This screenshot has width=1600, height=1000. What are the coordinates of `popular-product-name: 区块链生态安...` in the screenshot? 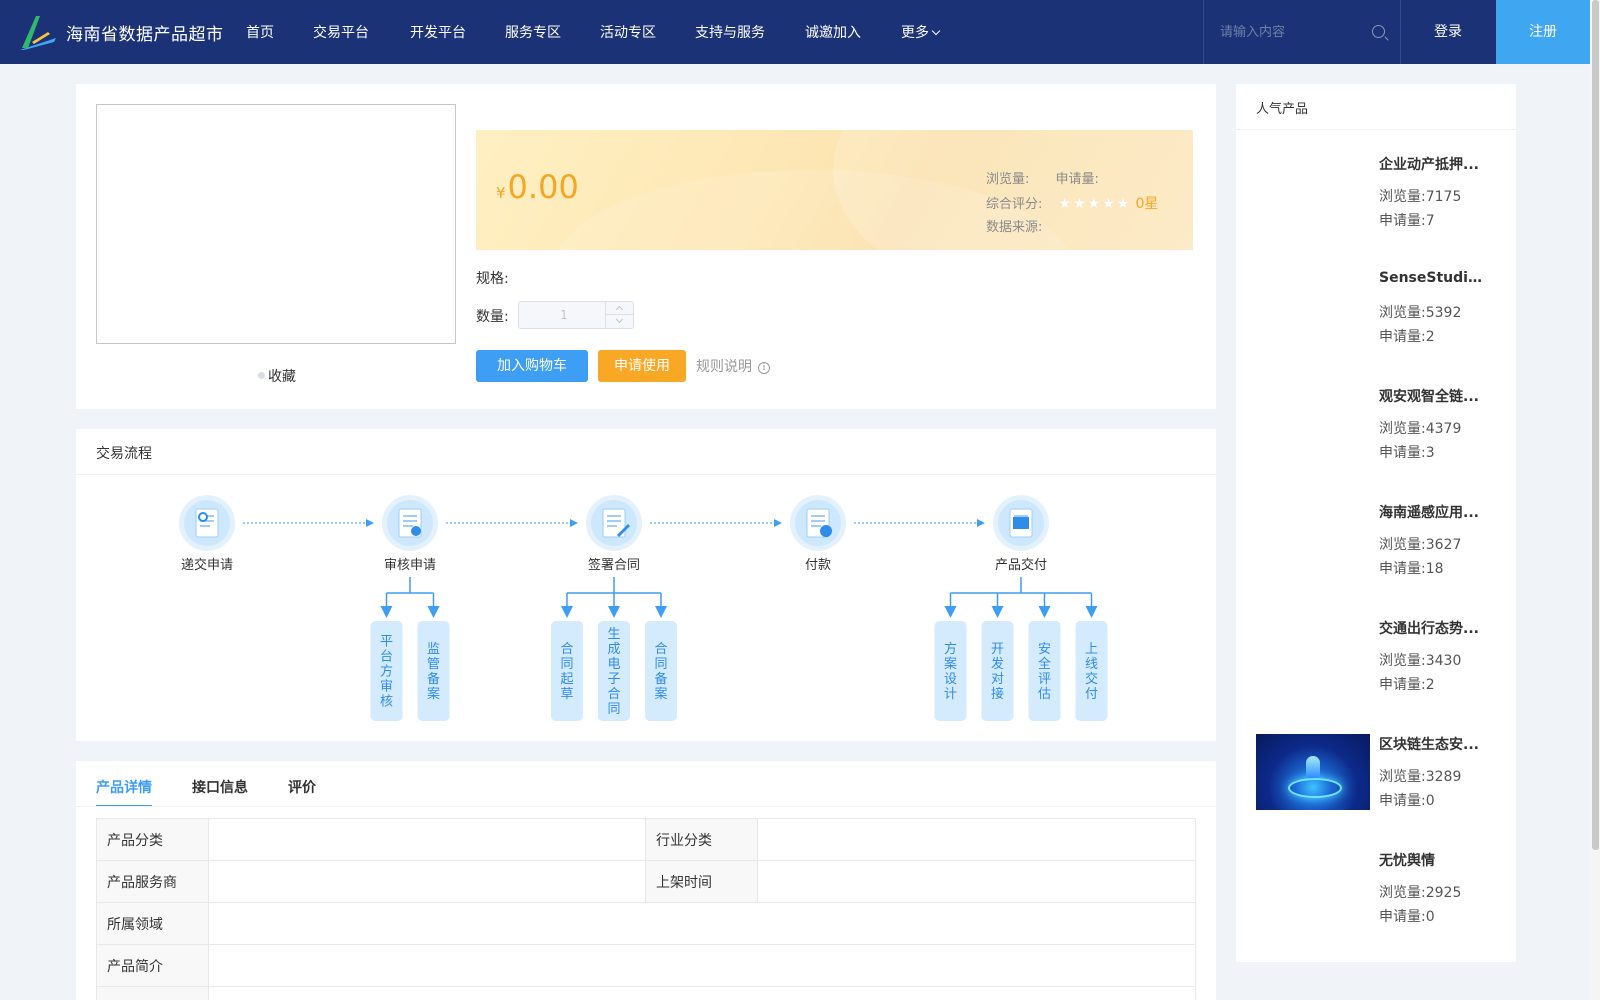 It's located at (1434, 744).